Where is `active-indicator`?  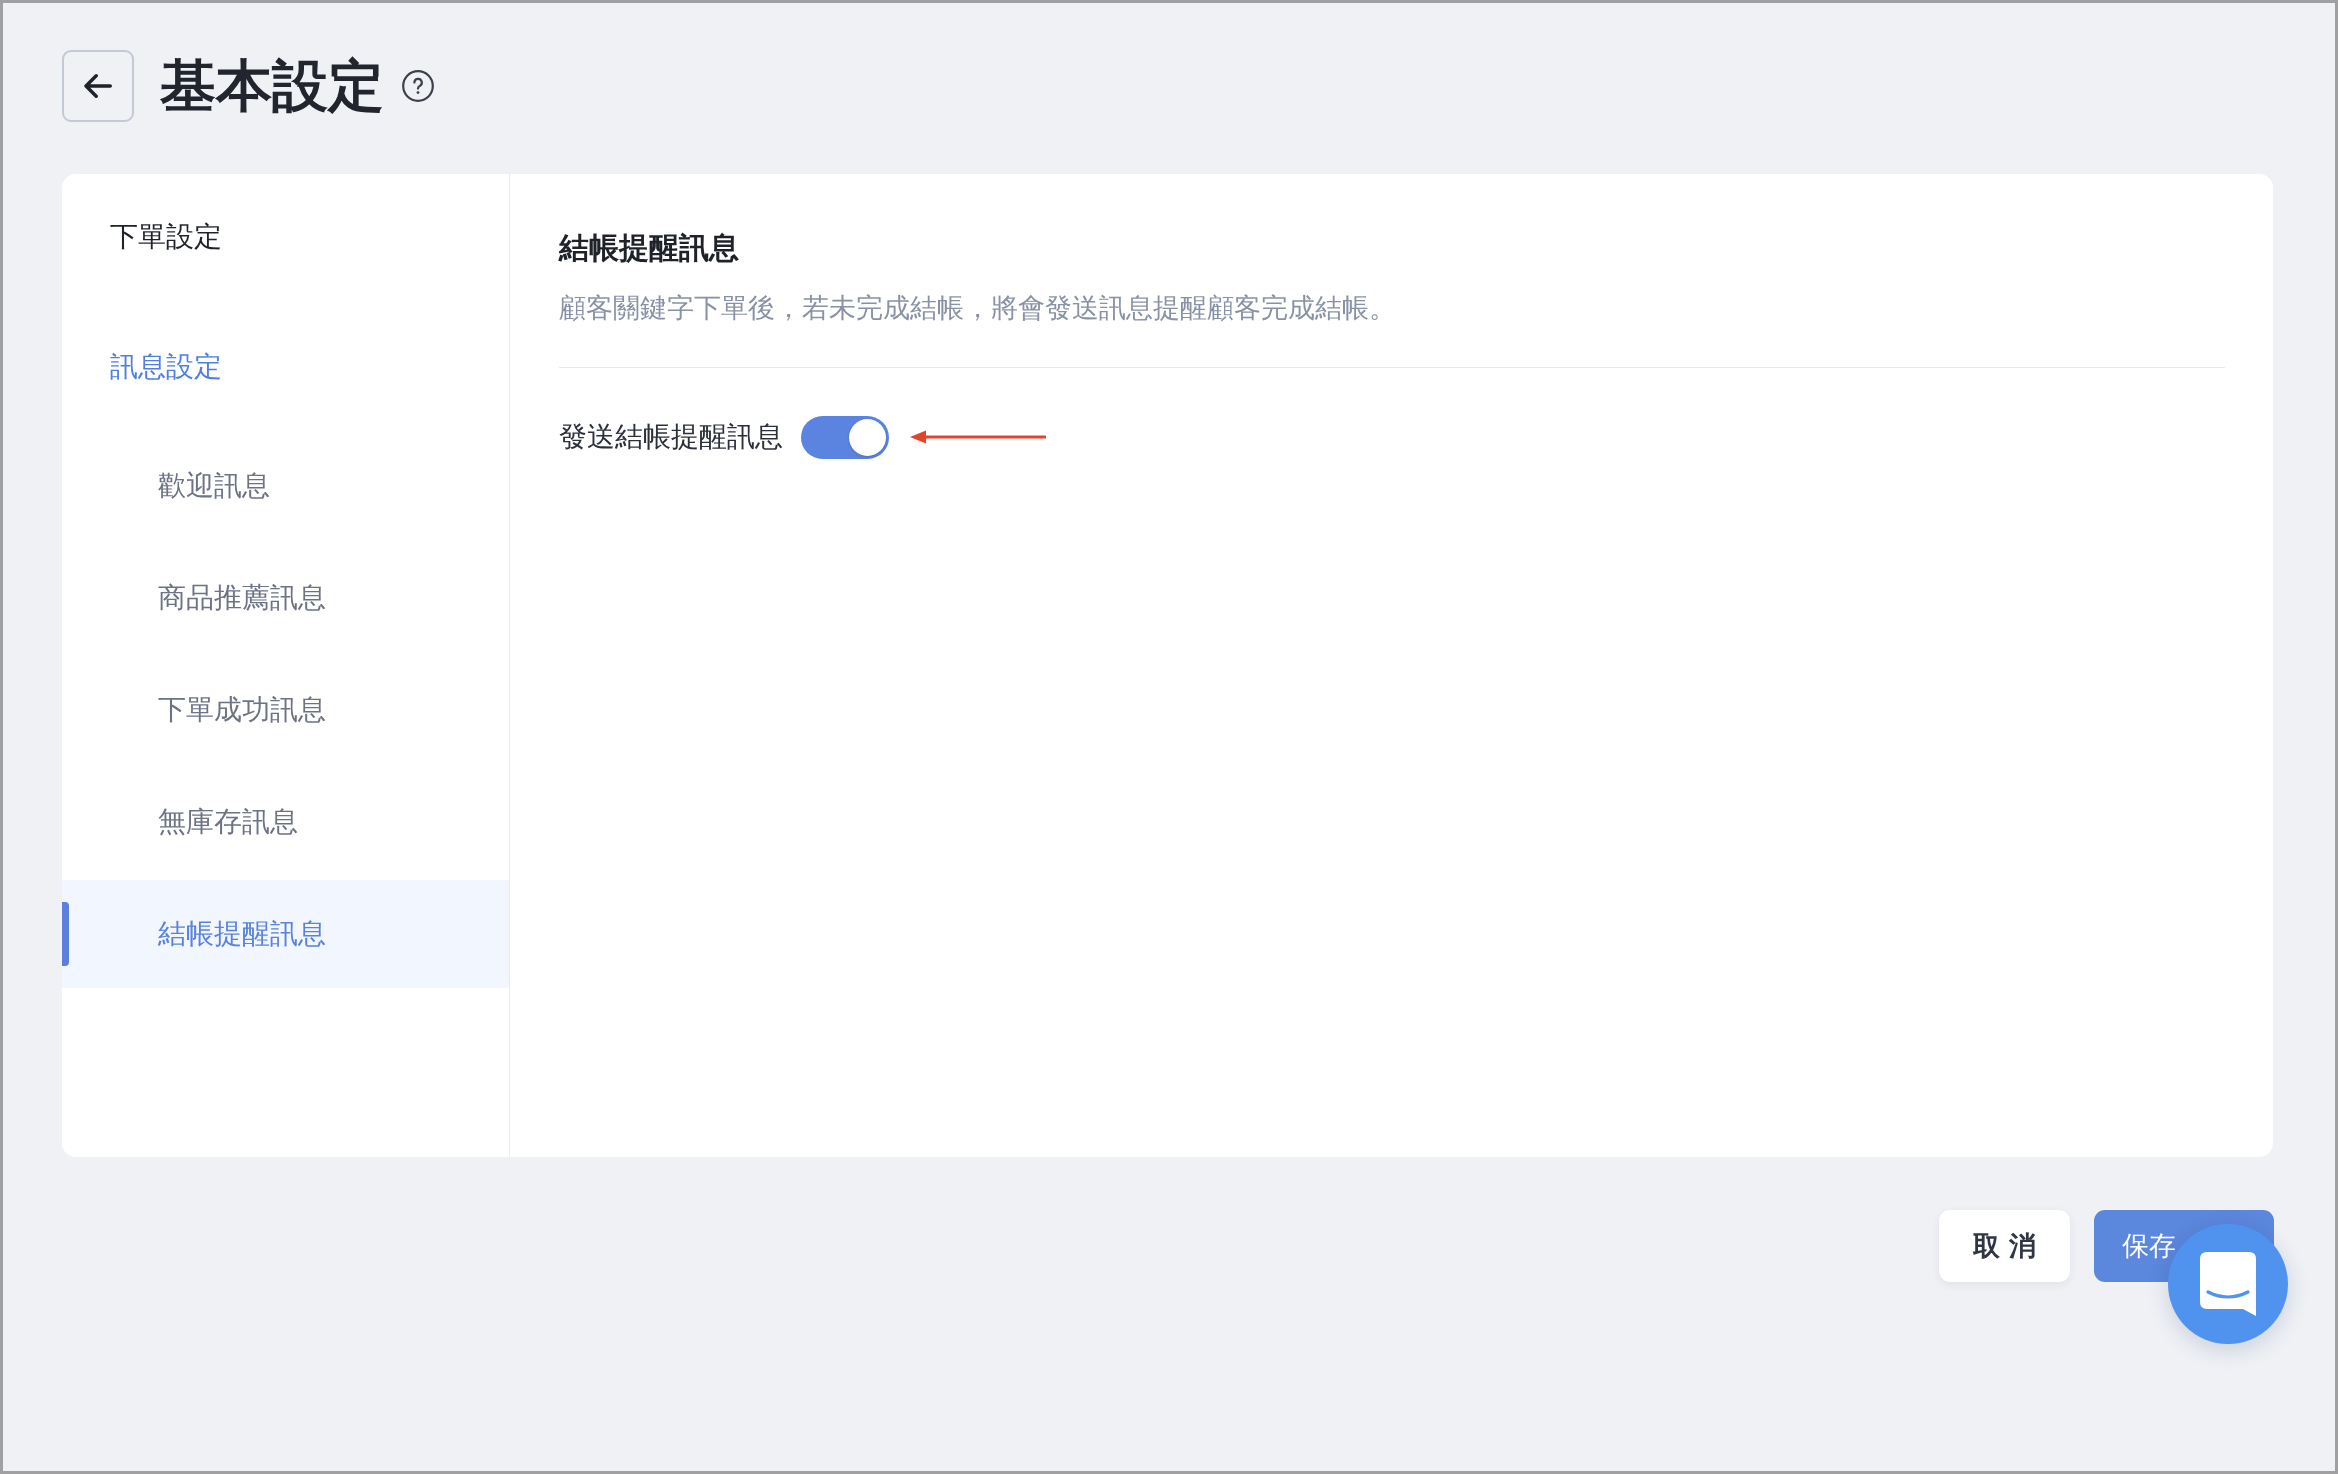
active-indicator is located at coordinates (65, 934).